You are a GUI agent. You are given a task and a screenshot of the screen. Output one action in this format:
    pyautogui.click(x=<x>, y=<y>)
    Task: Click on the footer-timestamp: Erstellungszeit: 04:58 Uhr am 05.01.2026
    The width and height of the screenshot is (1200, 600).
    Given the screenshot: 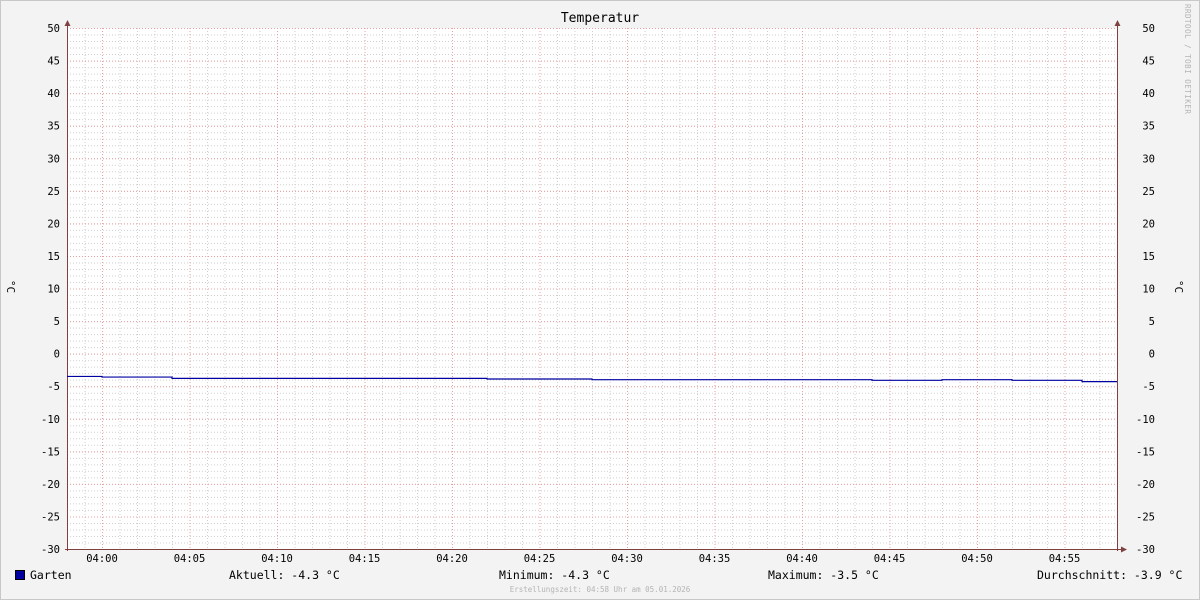 What is the action you would take?
    pyautogui.click(x=600, y=589)
    